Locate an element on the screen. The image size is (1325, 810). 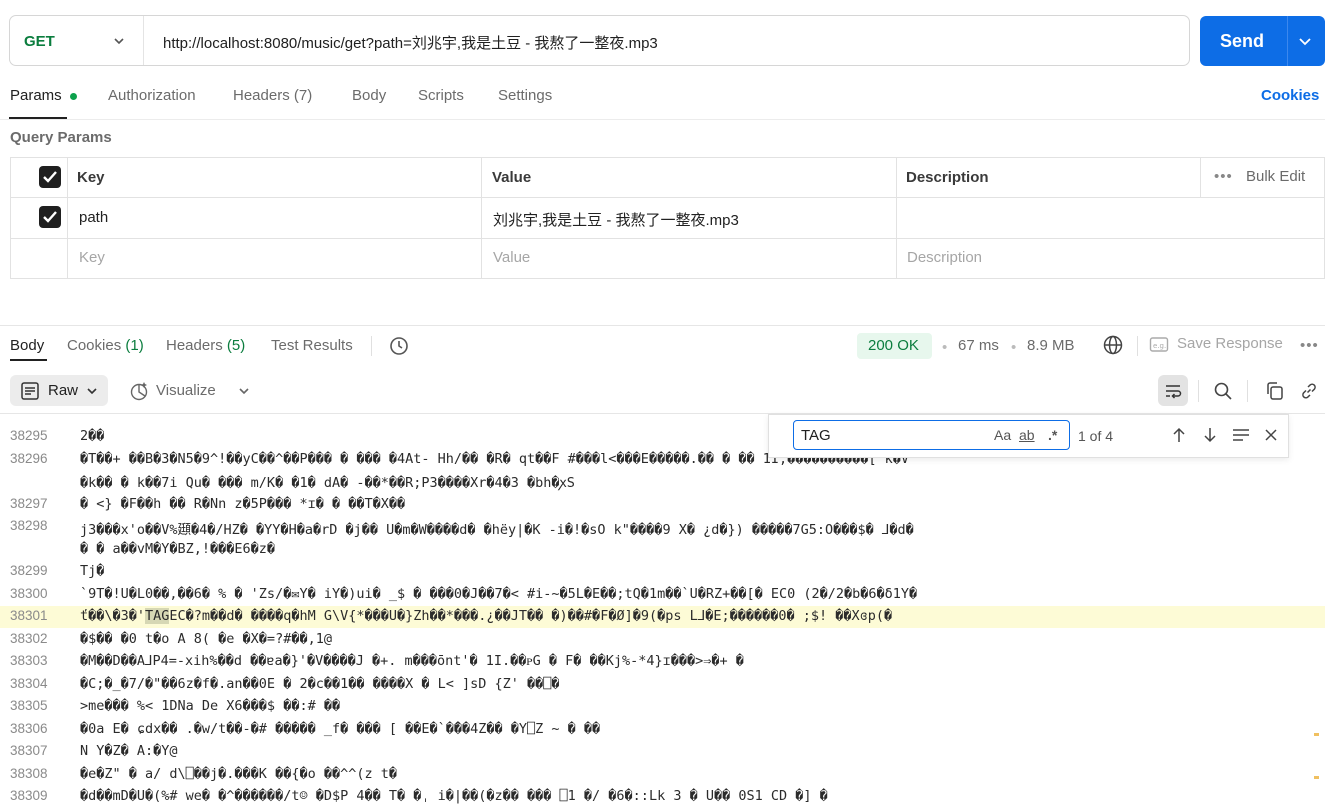
history-icon is located at coordinates (399, 346).